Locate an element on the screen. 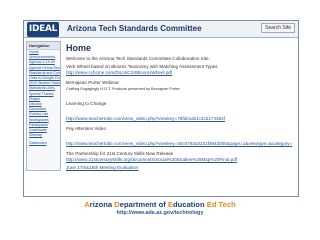 Image resolution: width=320 pixels, height=240 pixels. page-title: Home is located at coordinates (79, 48).